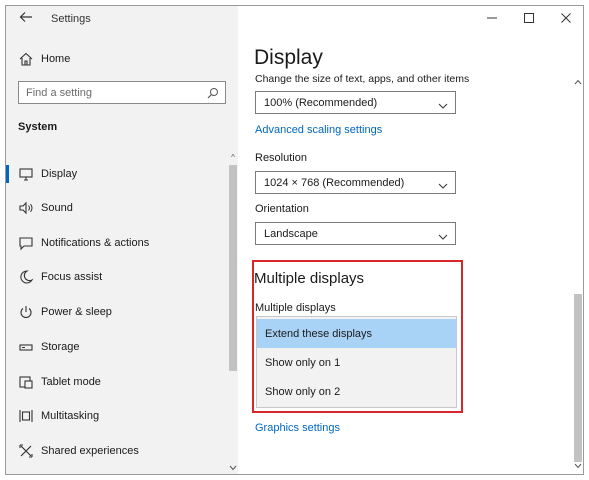 Image resolution: width=589 pixels, height=480 pixels. I want to click on sidebar-item-label: Notifications & actions, so click(95, 243).